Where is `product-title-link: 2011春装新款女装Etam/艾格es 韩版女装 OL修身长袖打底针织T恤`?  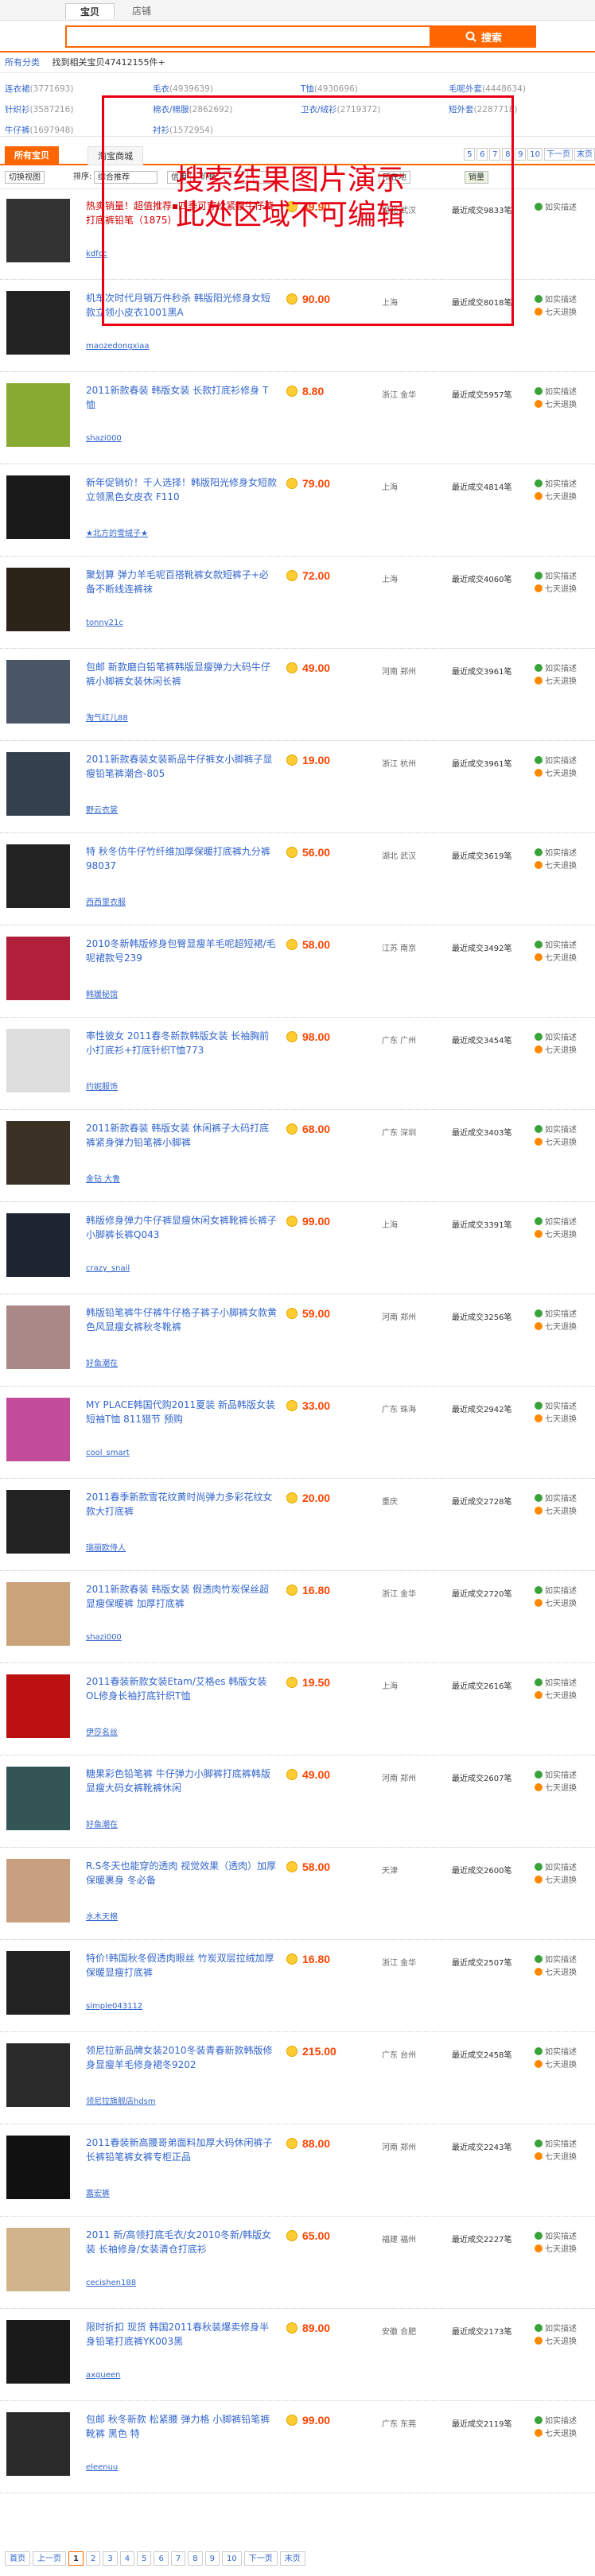
product-title-link: 2011春装新款女装Etam/艾格es 韩版女装 OL修身长袖打底针织T恤 is located at coordinates (181, 1688).